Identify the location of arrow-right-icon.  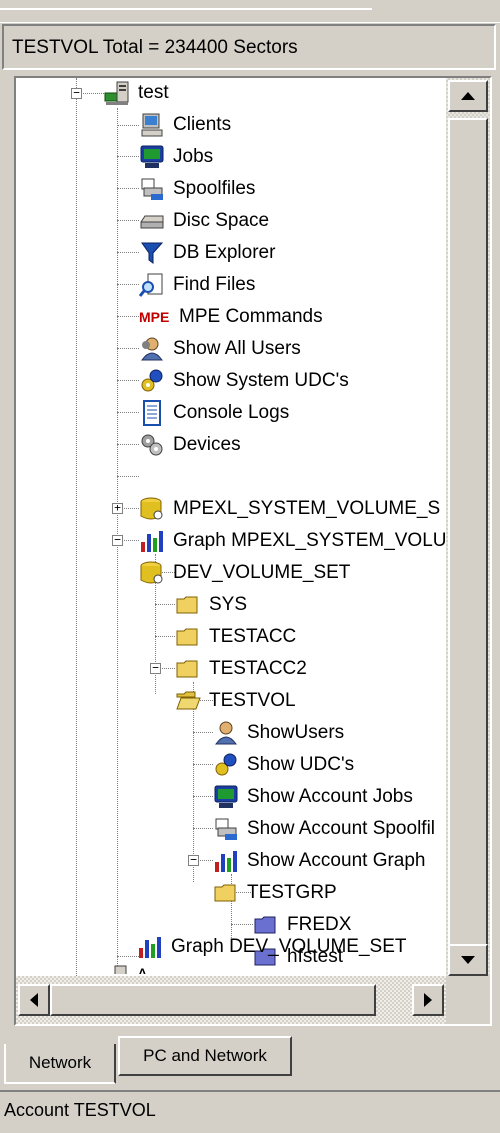
(428, 1000).